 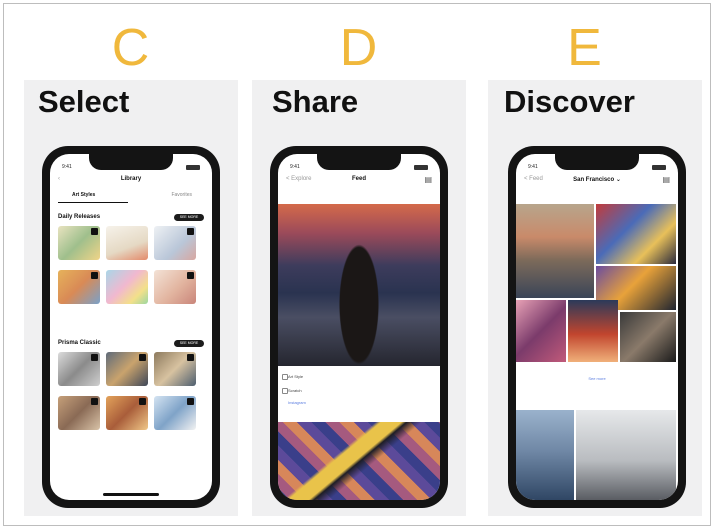 I want to click on select-nav: ‹ Library, so click(x=131, y=183).